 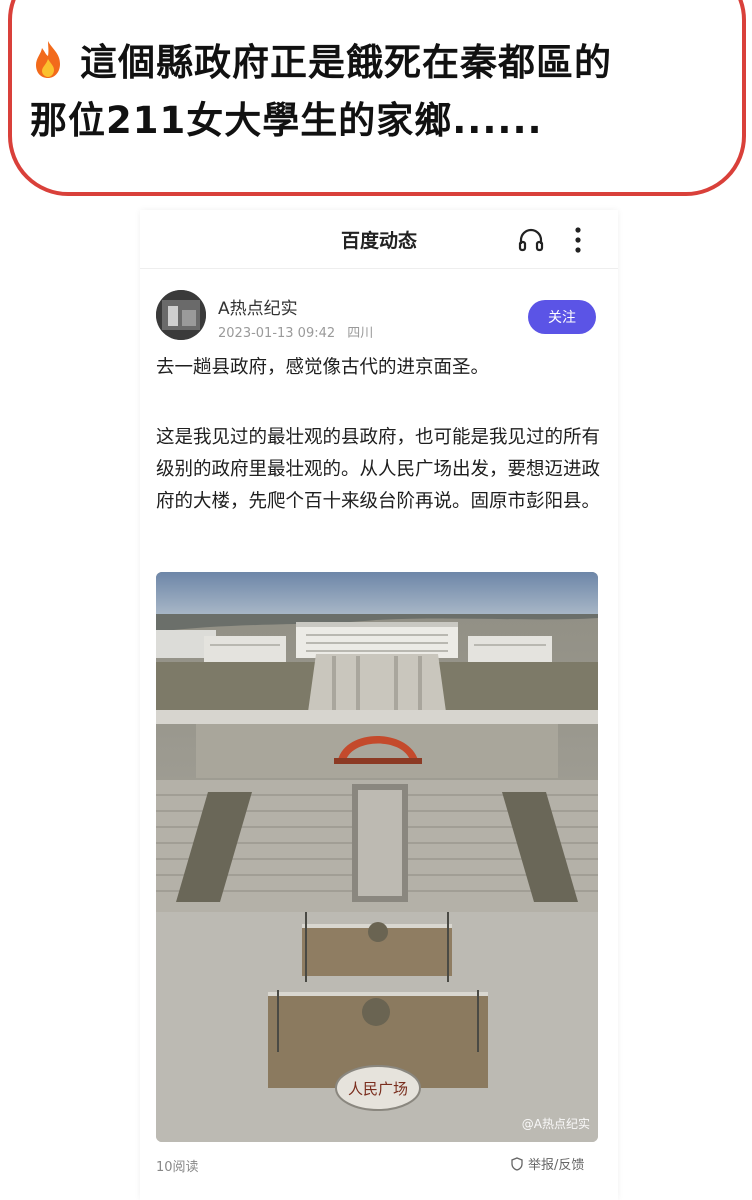 What do you see at coordinates (258, 306) in the screenshot?
I see `author-name: A热点纪实` at bounding box center [258, 306].